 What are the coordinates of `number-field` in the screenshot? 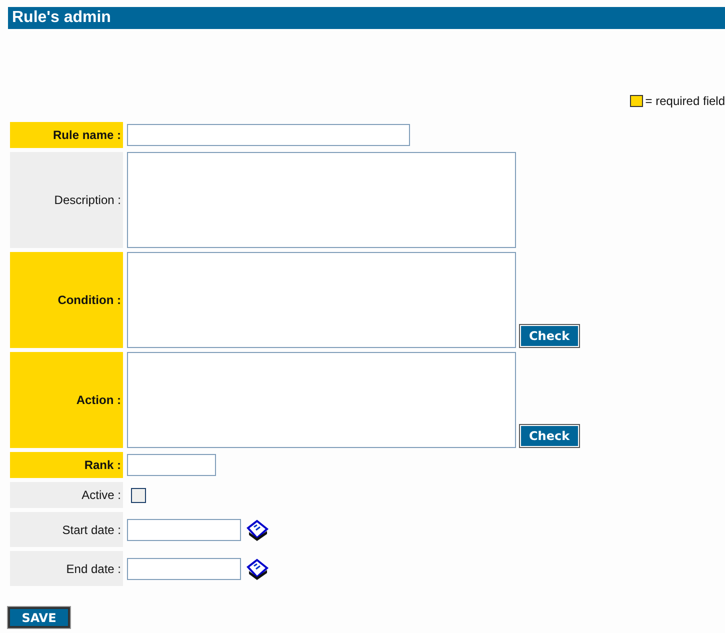 It's located at (171, 465).